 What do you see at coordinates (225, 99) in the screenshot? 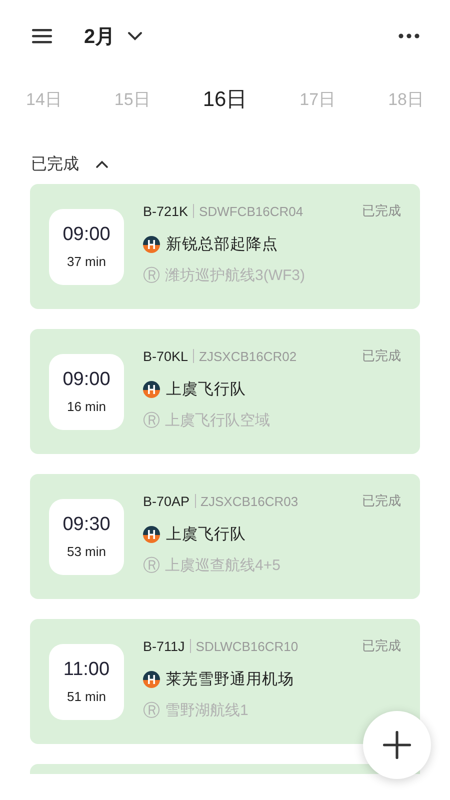
I see `date-tab: 16日` at bounding box center [225, 99].